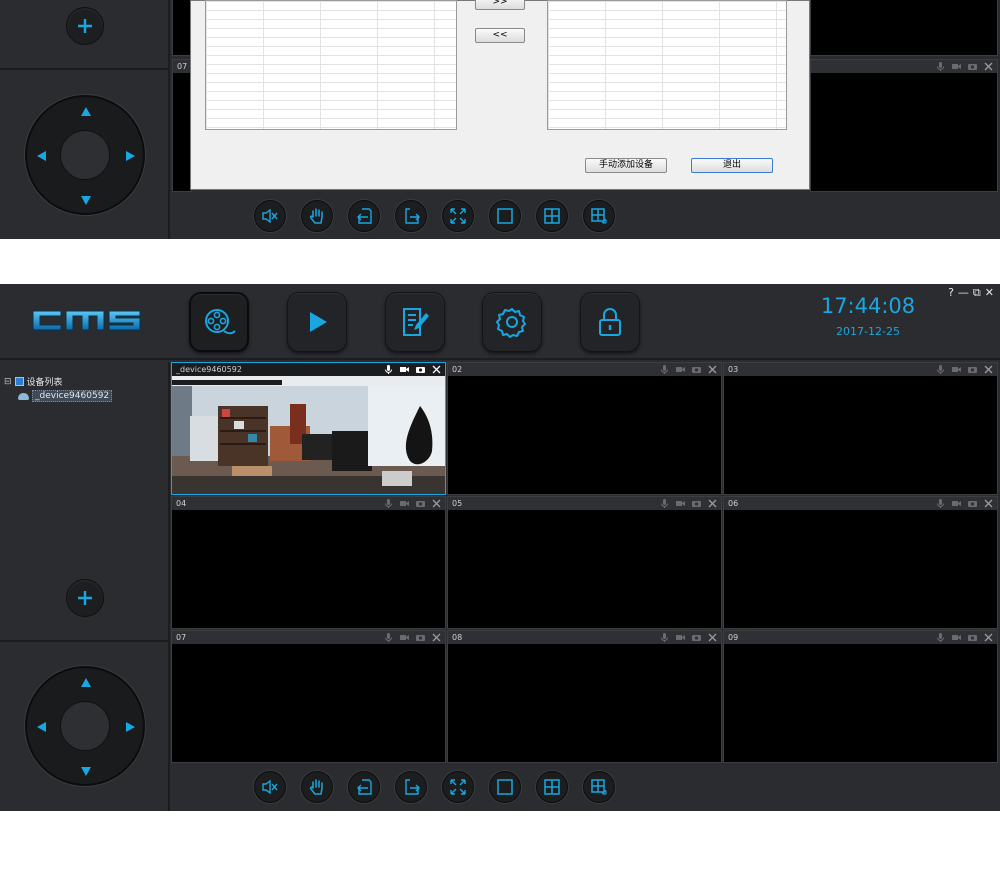  I want to click on video-tile-05: 05, so click(584, 562).